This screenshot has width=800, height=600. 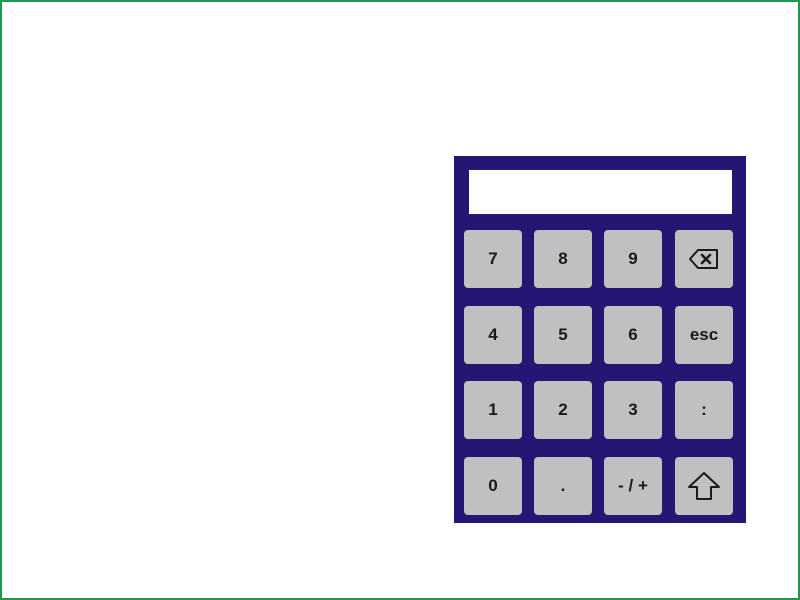 I want to click on key-9: 9, so click(x=633, y=259).